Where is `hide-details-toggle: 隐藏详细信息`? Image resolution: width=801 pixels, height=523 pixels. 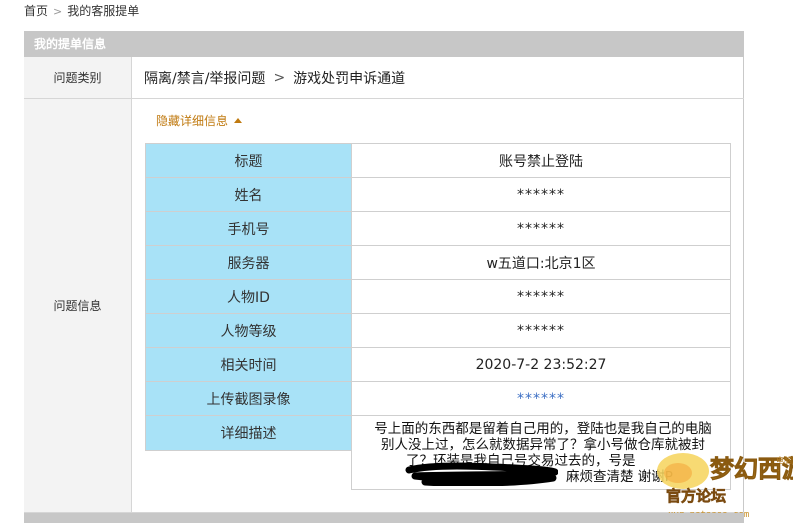
hide-details-toggle: 隐藏详细信息 is located at coordinates (199, 120).